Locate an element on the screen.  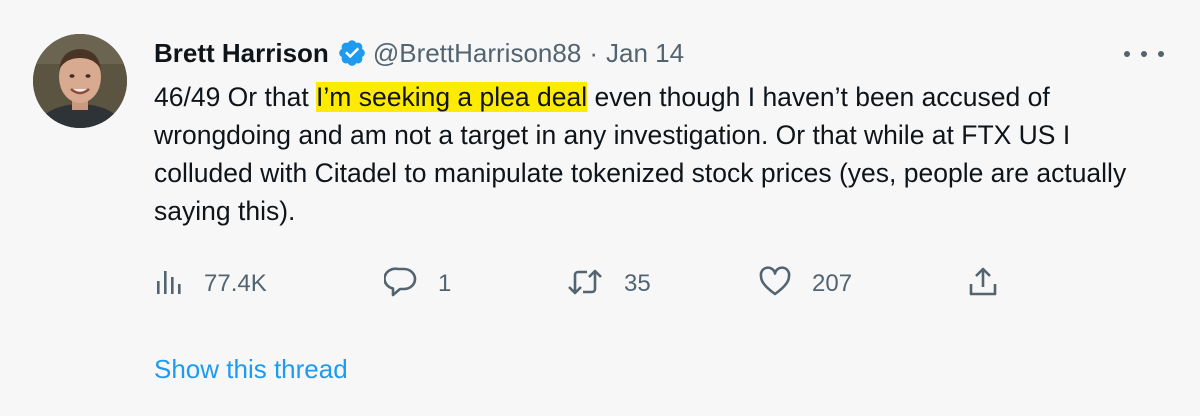
retweet-arrows-icon is located at coordinates (585, 284).